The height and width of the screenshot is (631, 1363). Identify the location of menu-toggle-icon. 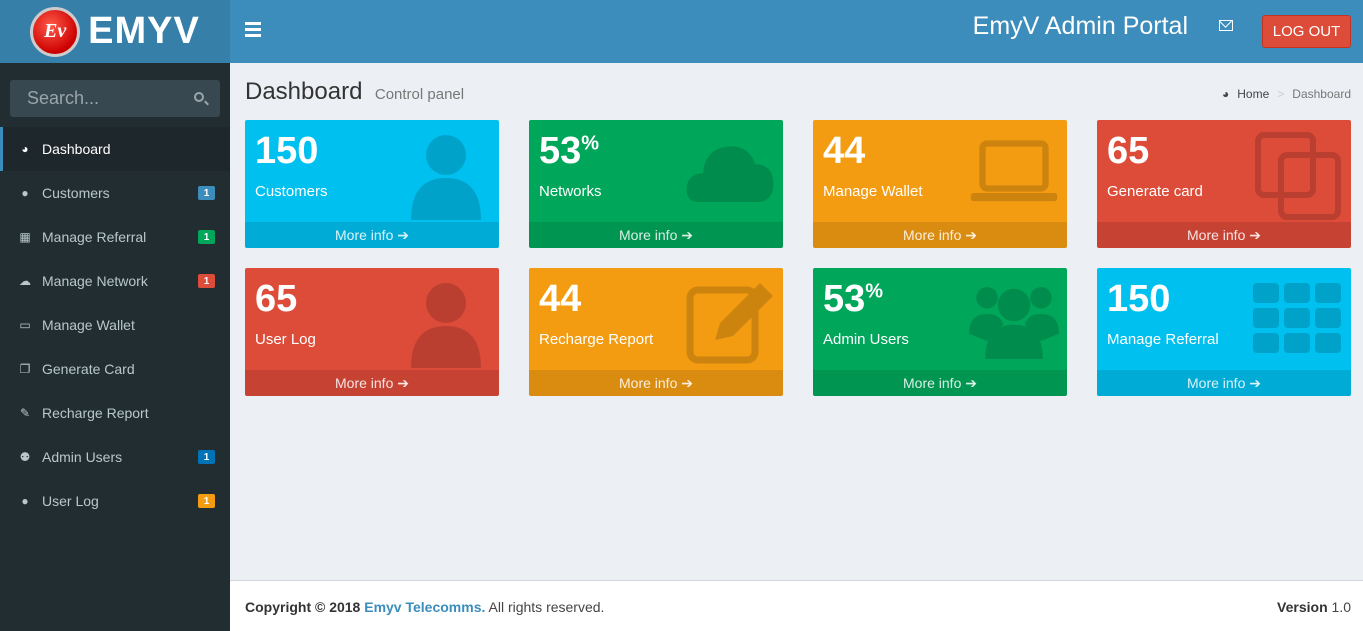
(253, 31).